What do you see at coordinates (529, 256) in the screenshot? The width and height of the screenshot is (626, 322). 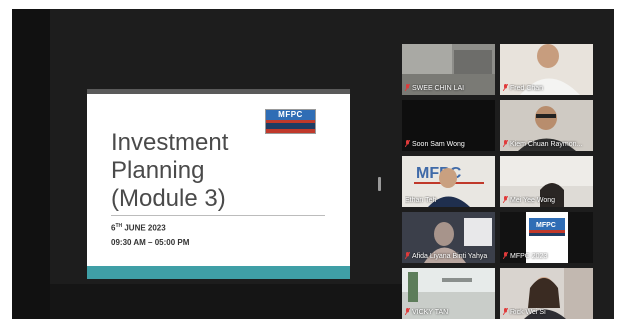 I see `participant-name-text: MFPC 2023` at bounding box center [529, 256].